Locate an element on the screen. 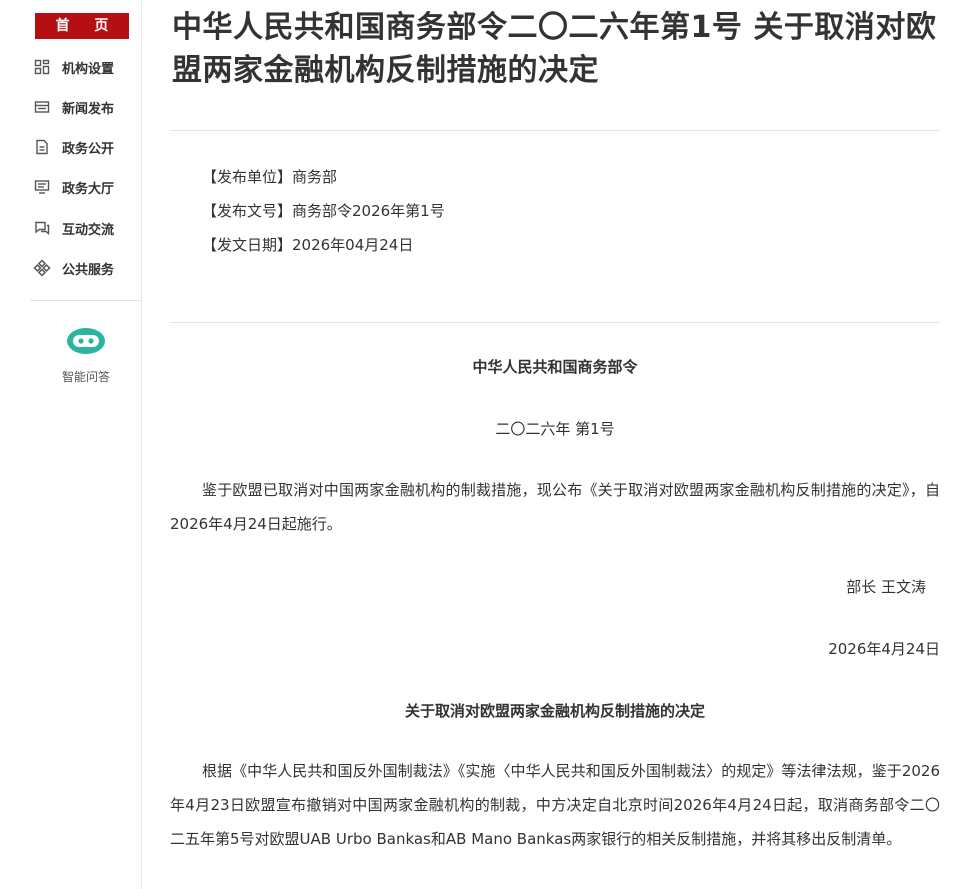 This screenshot has width=960, height=889. ai-qa-button: 智能问答 is located at coordinates (86, 355).